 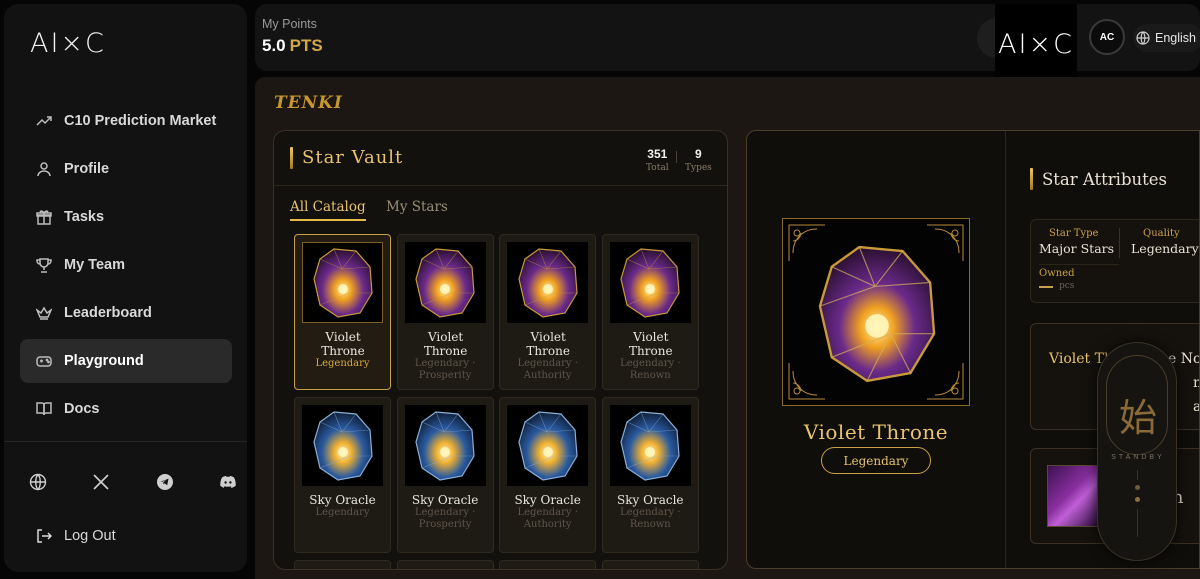 I want to click on vault-title: Star Vault, so click(x=353, y=157).